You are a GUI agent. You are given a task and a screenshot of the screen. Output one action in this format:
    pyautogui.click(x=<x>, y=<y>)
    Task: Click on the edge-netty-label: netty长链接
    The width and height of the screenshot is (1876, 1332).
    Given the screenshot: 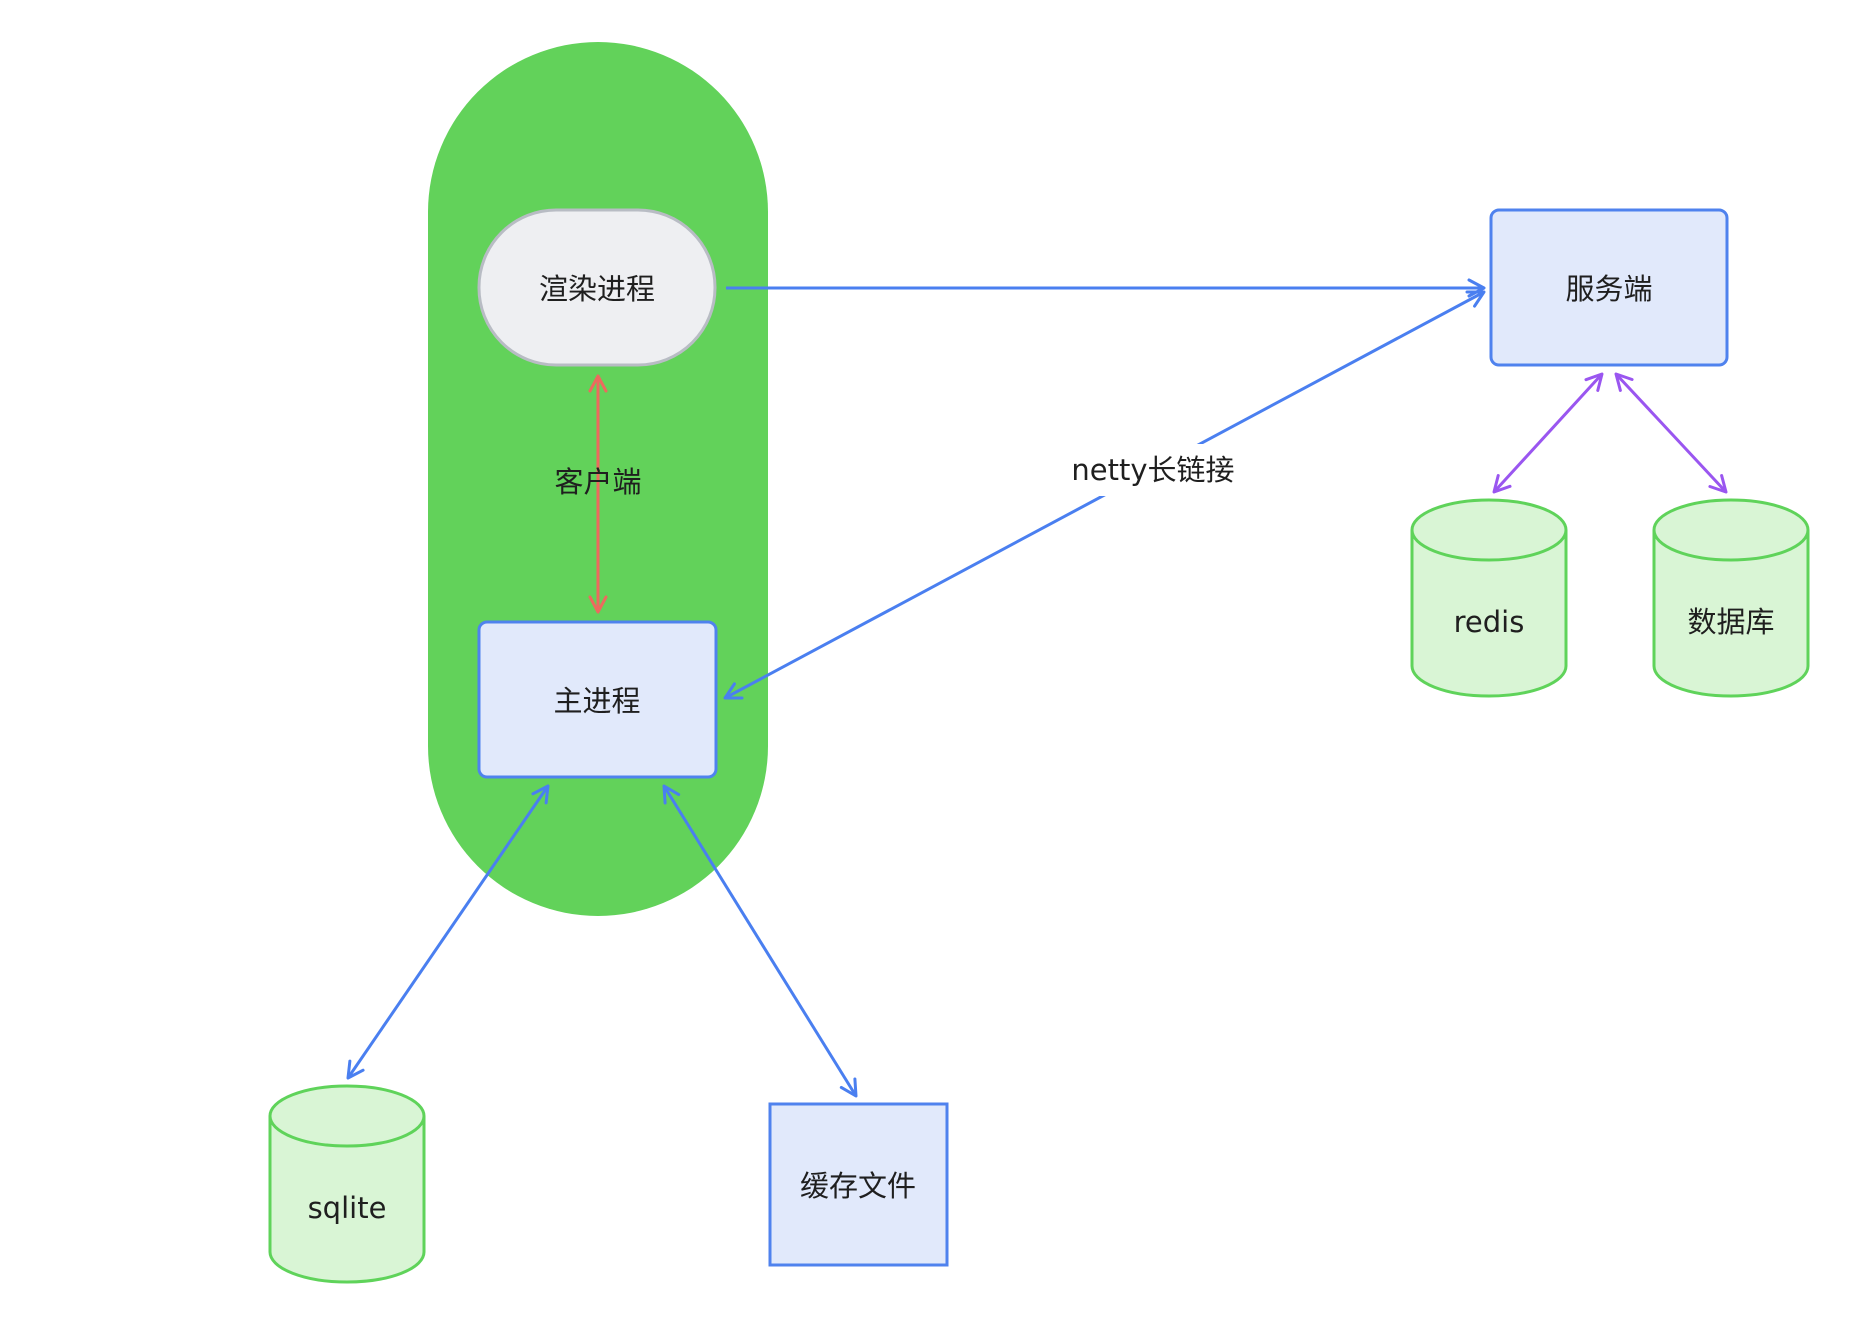 What is the action you would take?
    pyautogui.click(x=1152, y=470)
    